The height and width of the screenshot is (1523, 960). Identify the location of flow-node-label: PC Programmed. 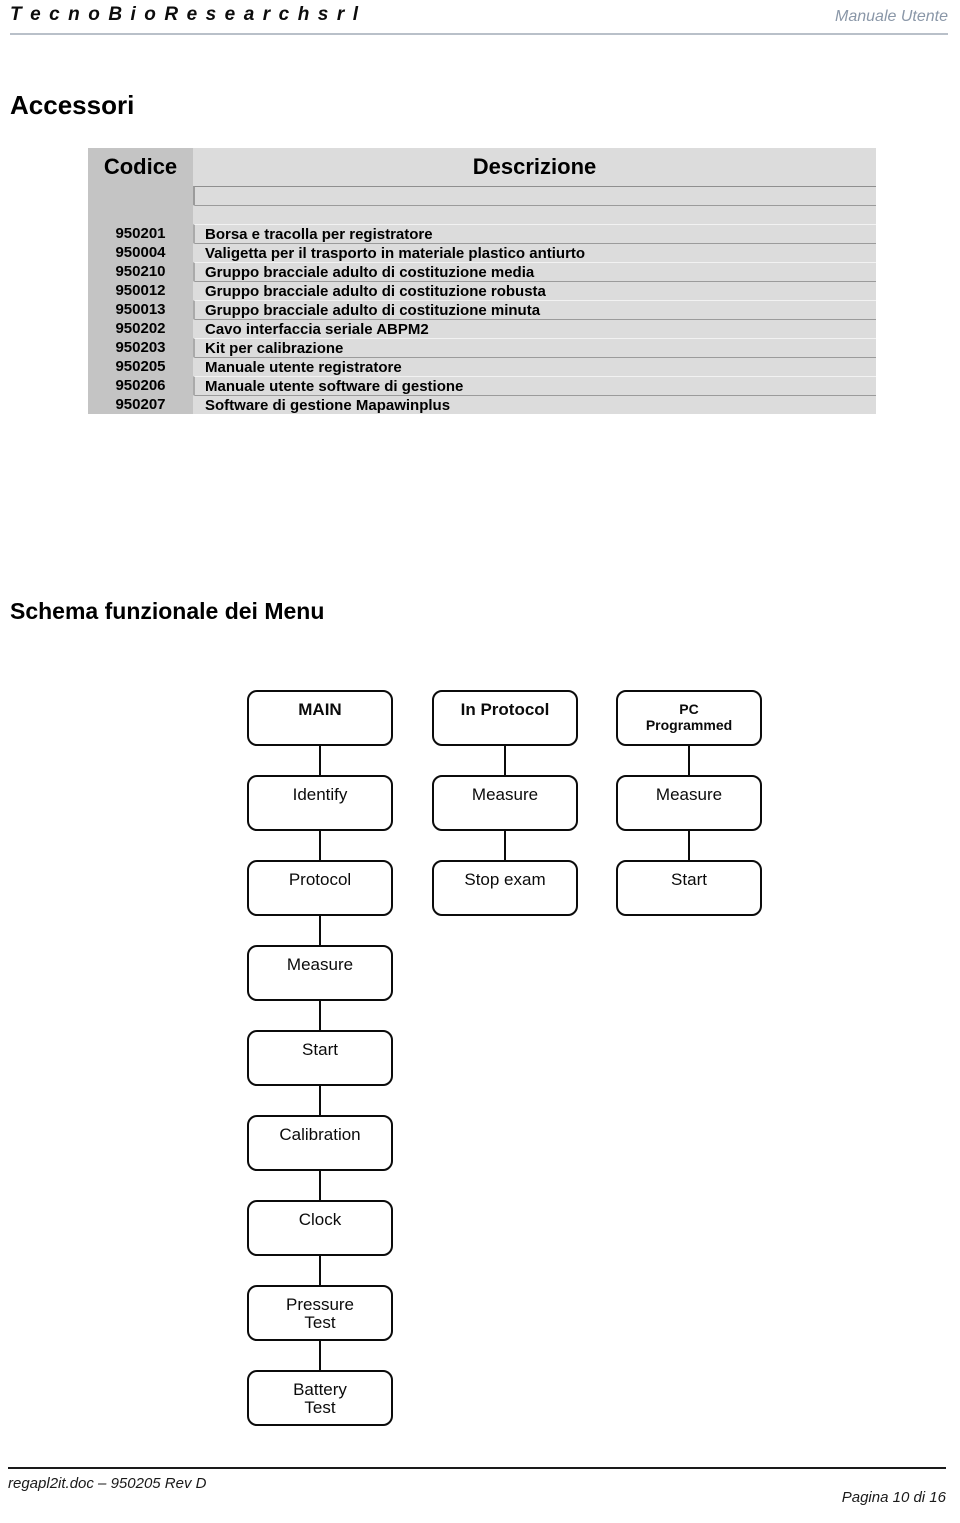
(689, 717).